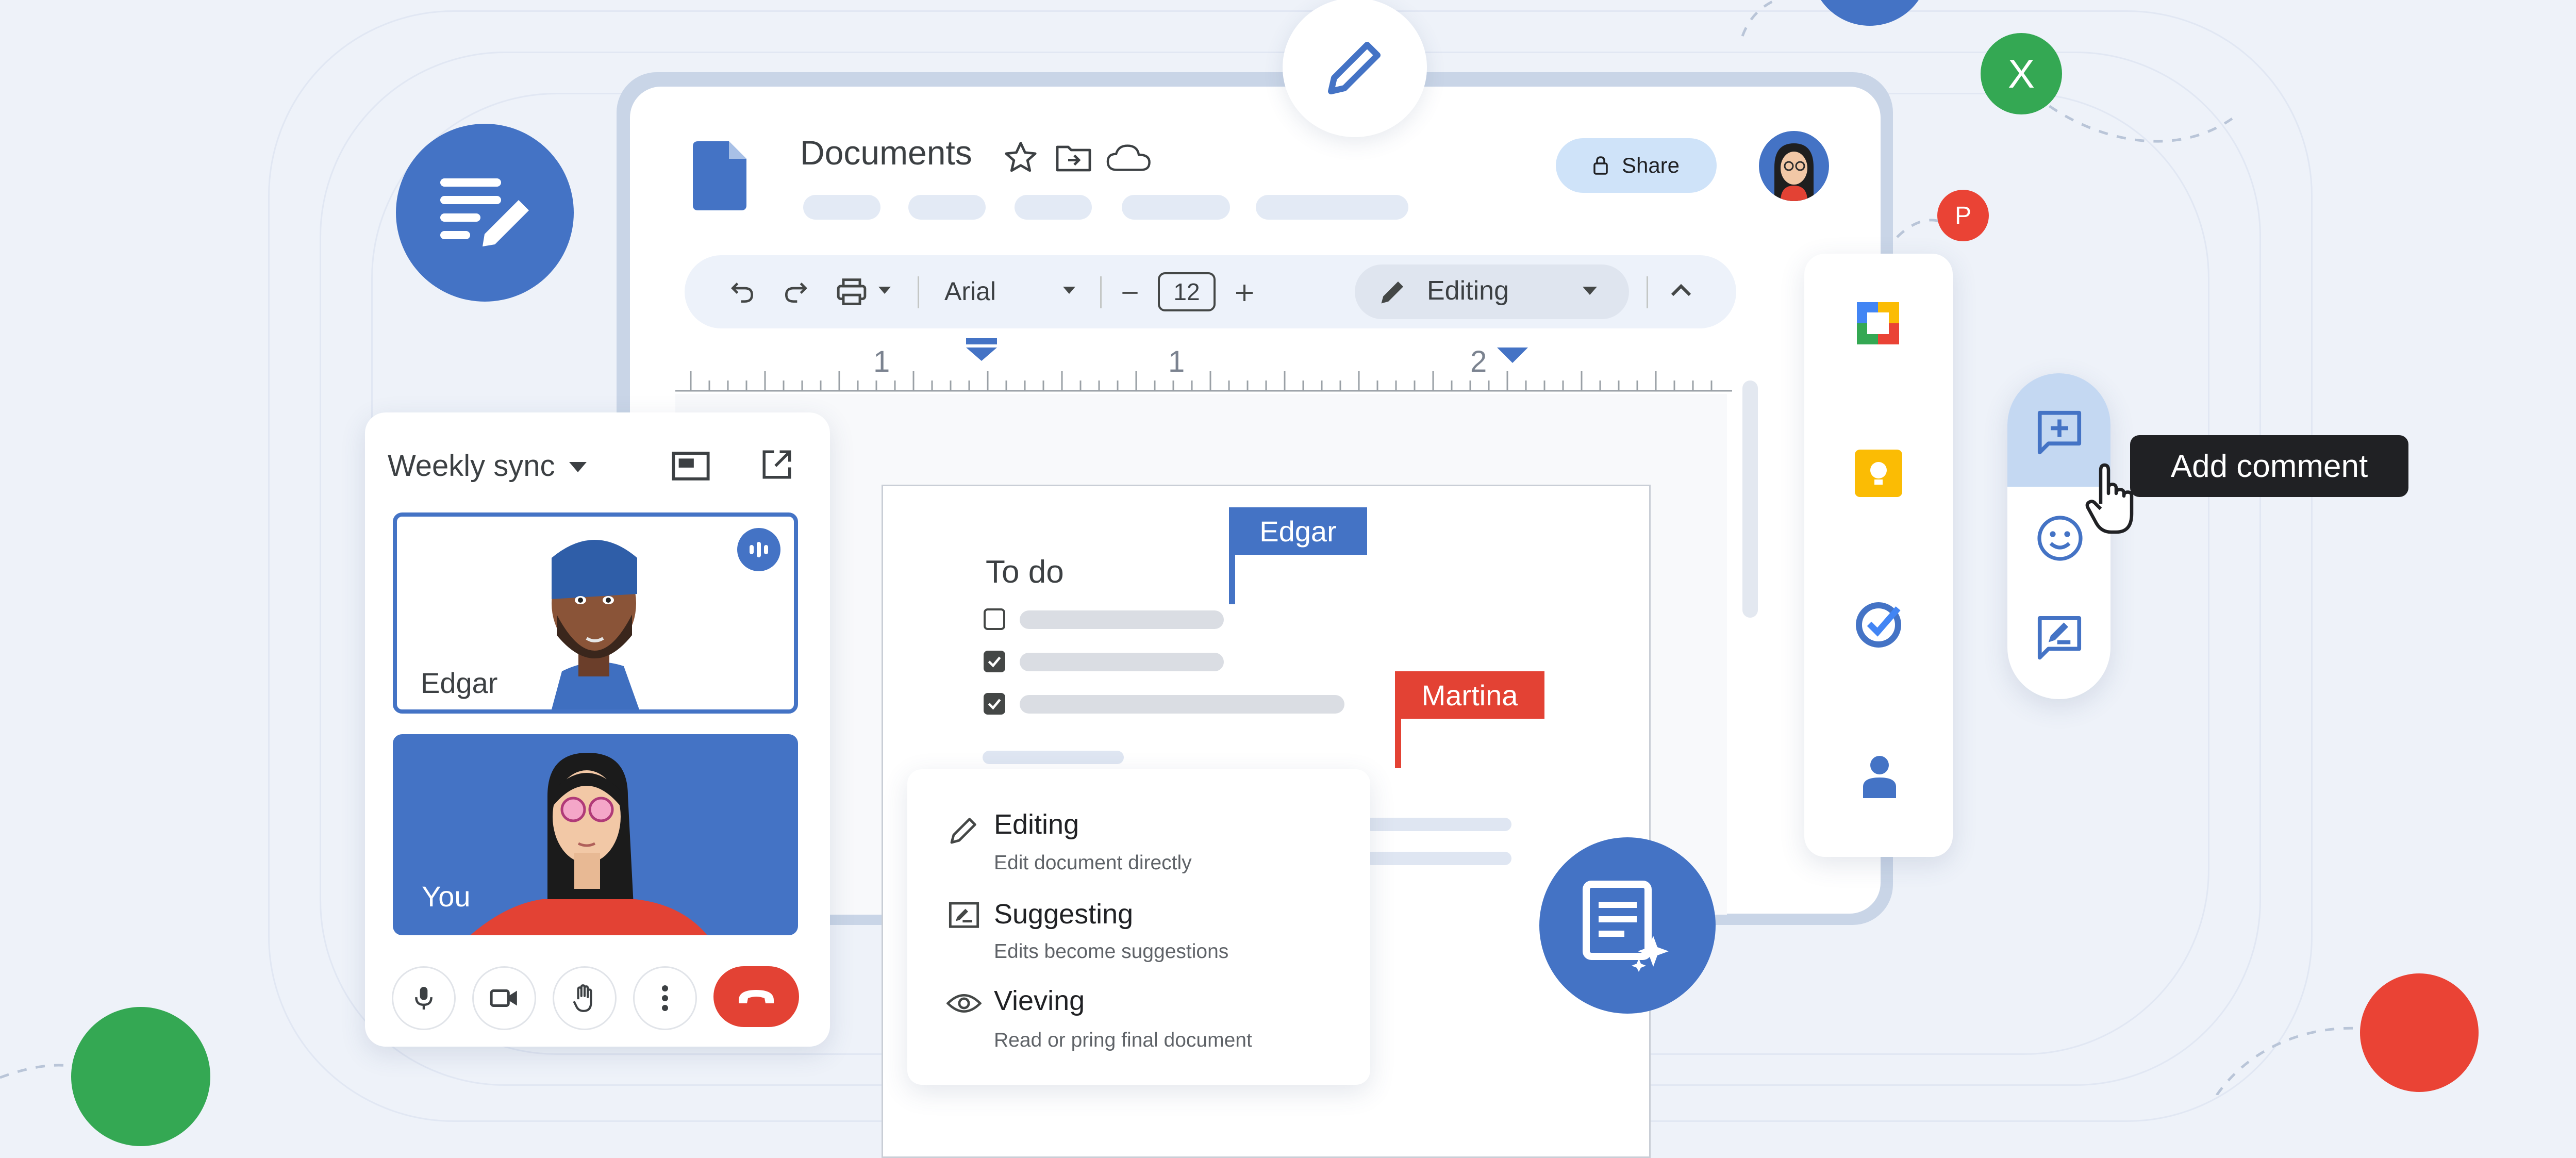 The height and width of the screenshot is (1158, 2576). Describe the element at coordinates (595, 613) in the screenshot. I see `participant-tile-edgar: Edgar` at that location.